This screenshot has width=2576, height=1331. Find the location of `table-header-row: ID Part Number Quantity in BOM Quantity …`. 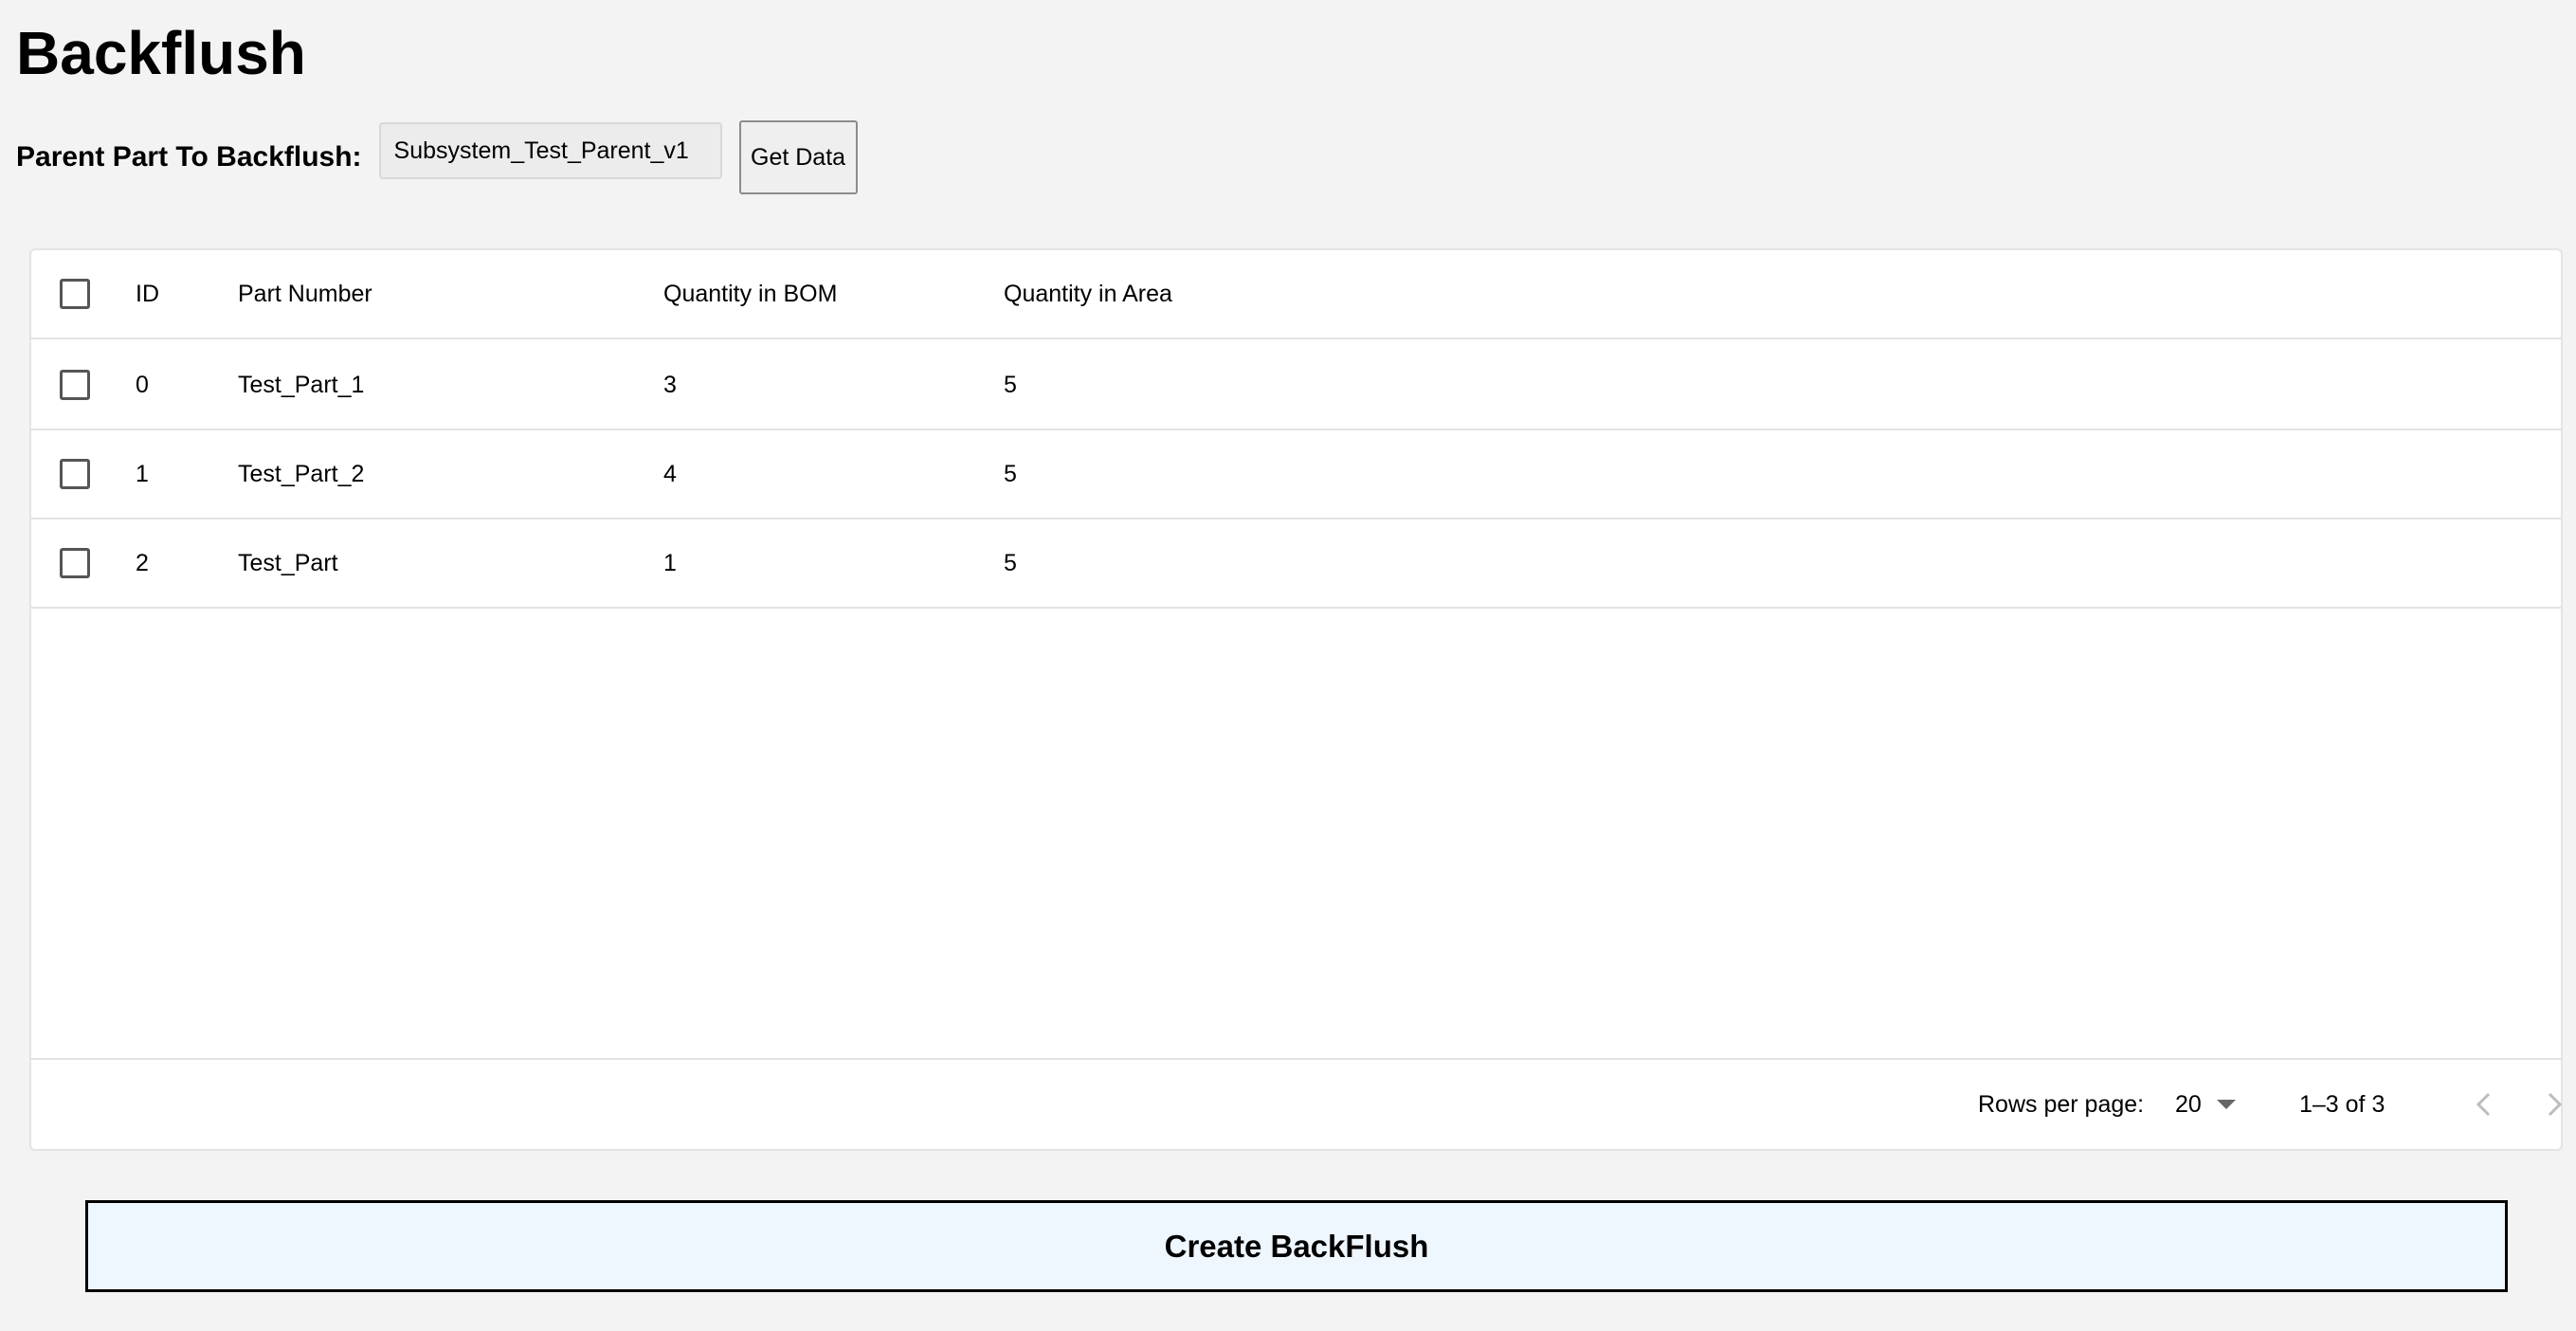

table-header-row: ID Part Number Quantity in BOM Quantity … is located at coordinates (1296, 295).